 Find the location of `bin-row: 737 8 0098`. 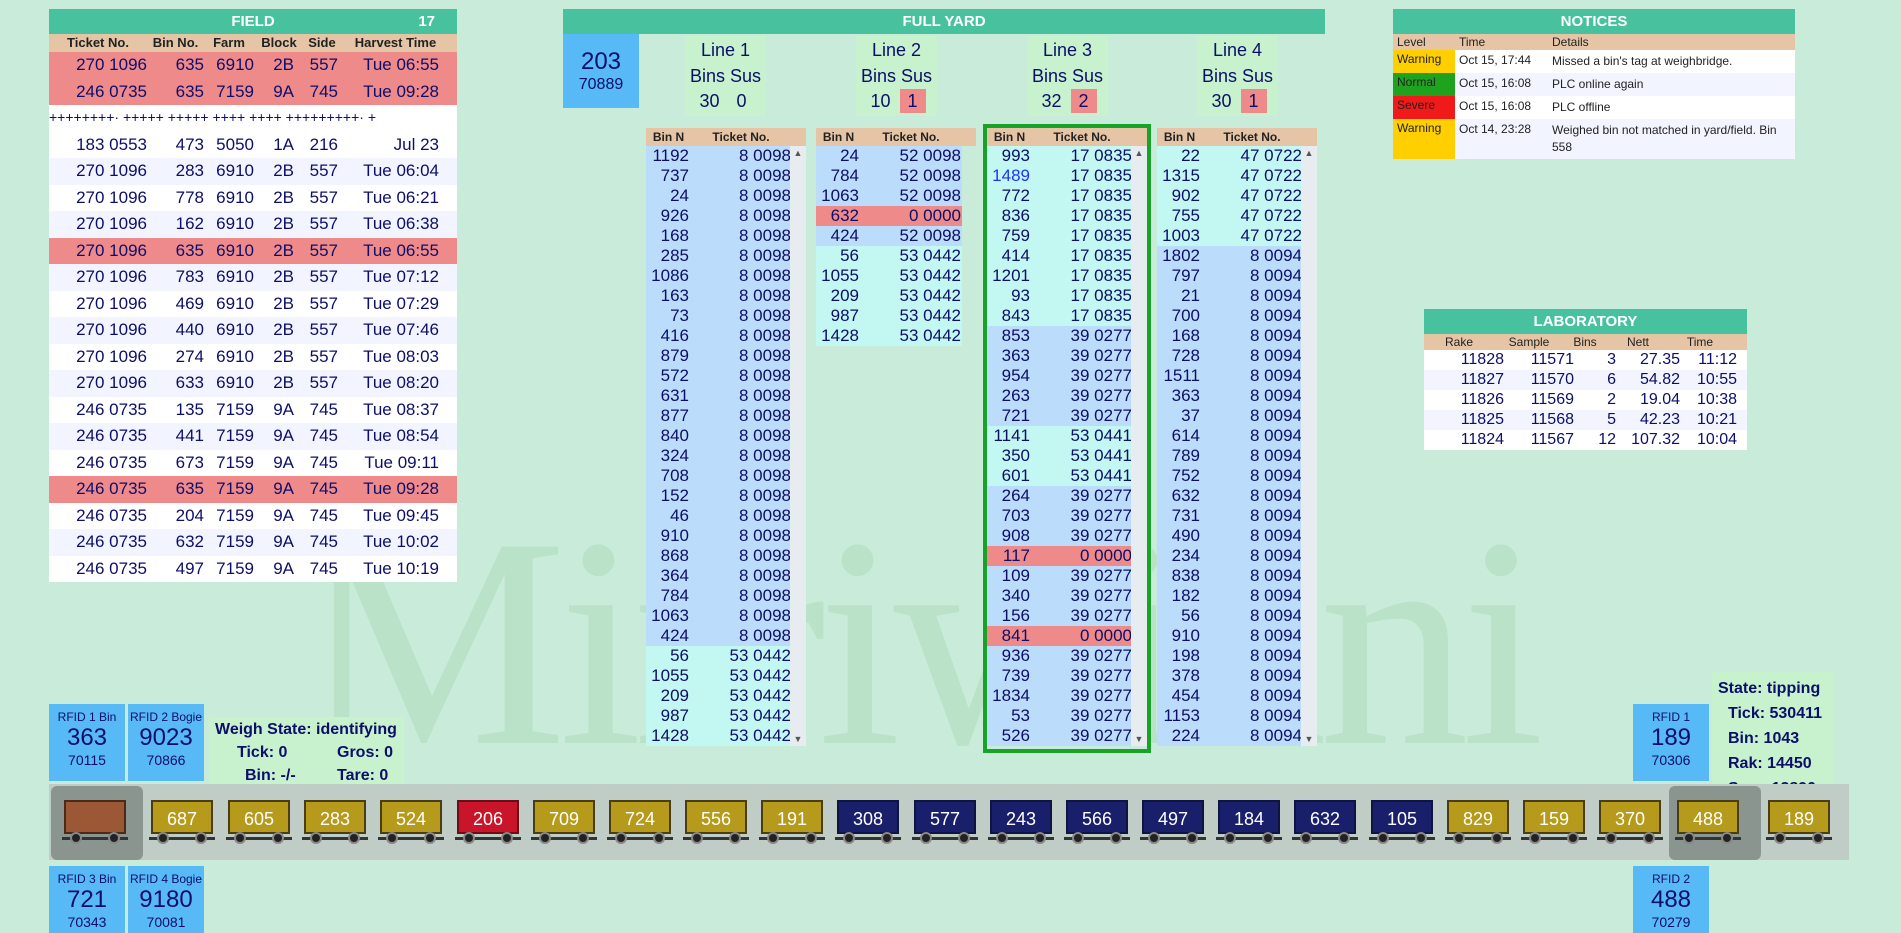

bin-row: 737 8 0098 is located at coordinates (719, 176).